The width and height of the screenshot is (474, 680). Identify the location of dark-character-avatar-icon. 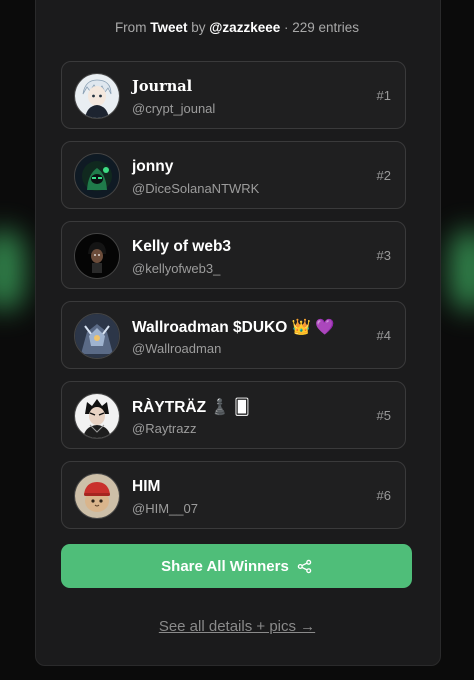
(97, 256).